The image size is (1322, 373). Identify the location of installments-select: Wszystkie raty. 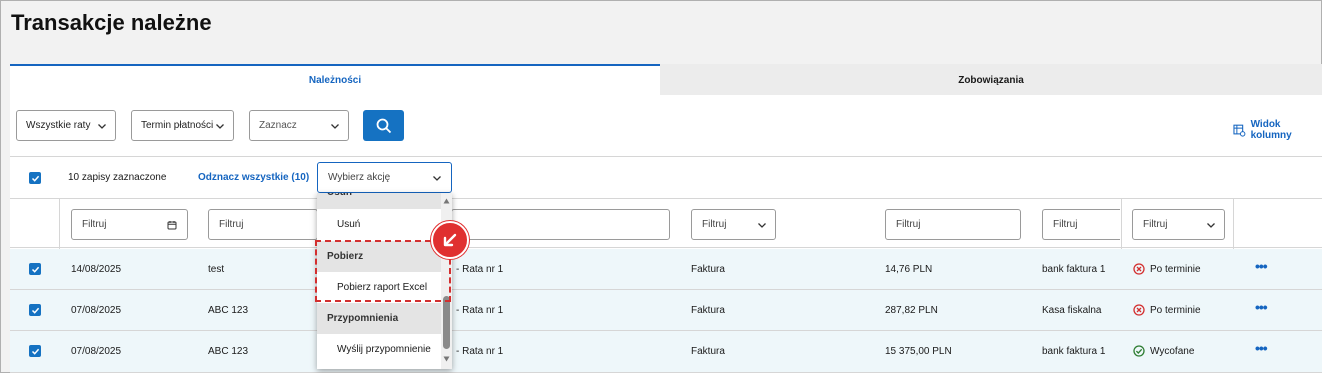
(66, 125).